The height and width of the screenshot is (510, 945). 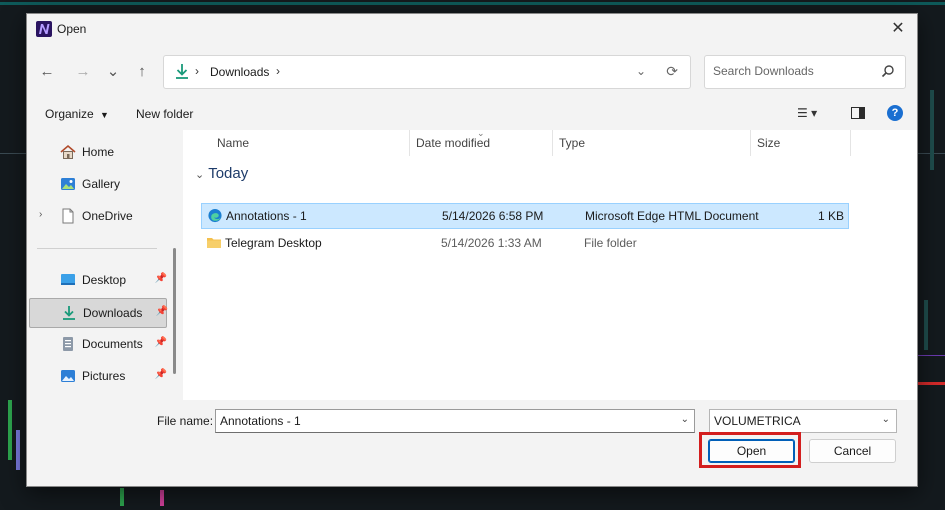 I want to click on address-bar: › Downloads › ⌄ ⟳, so click(x=427, y=72).